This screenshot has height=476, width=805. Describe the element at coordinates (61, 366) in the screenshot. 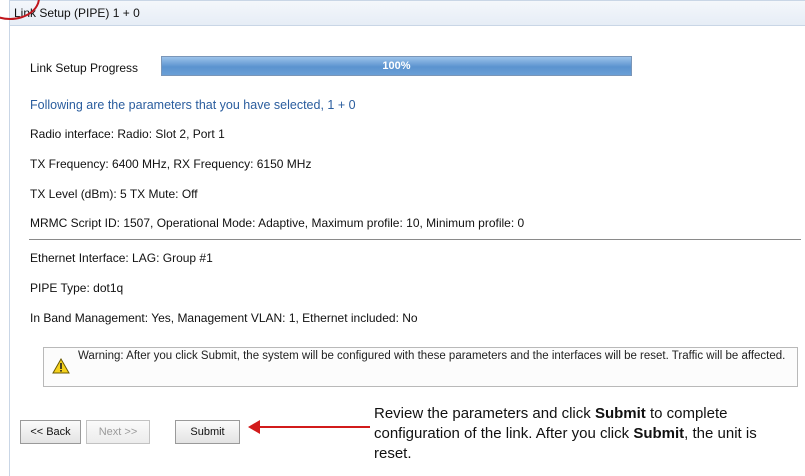

I see `warning-icon` at that location.